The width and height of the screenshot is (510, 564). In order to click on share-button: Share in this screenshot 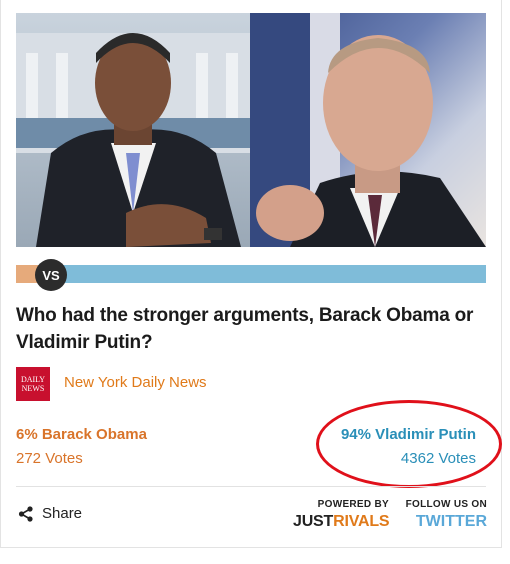, I will do `click(50, 513)`.